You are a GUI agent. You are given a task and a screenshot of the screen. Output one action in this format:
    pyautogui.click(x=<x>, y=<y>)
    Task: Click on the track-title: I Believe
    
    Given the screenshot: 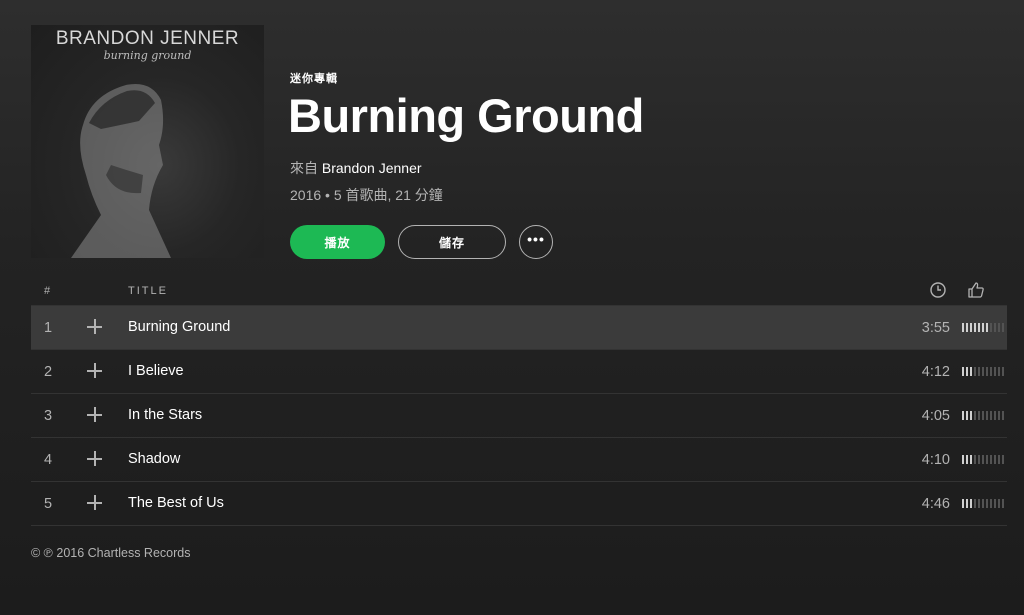 What is the action you would take?
    pyautogui.click(x=156, y=371)
    